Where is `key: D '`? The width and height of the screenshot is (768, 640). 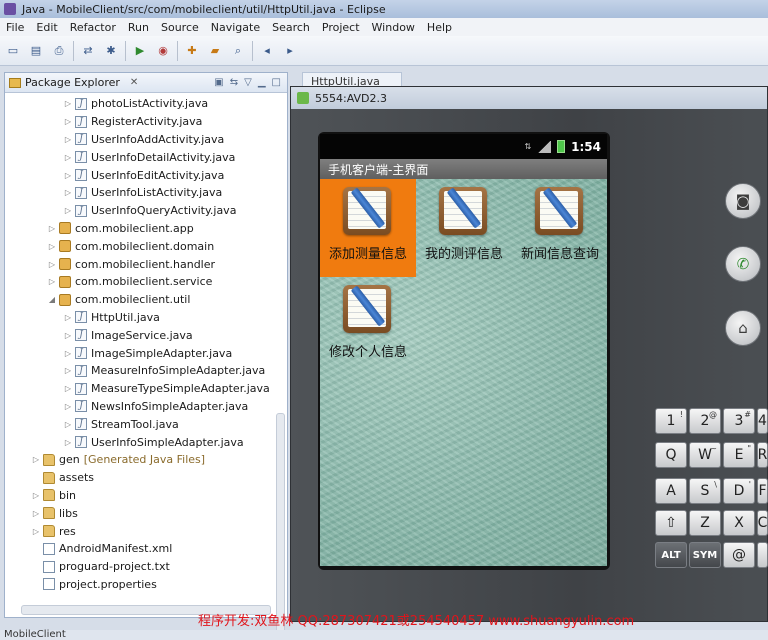
key: D ' is located at coordinates (739, 491).